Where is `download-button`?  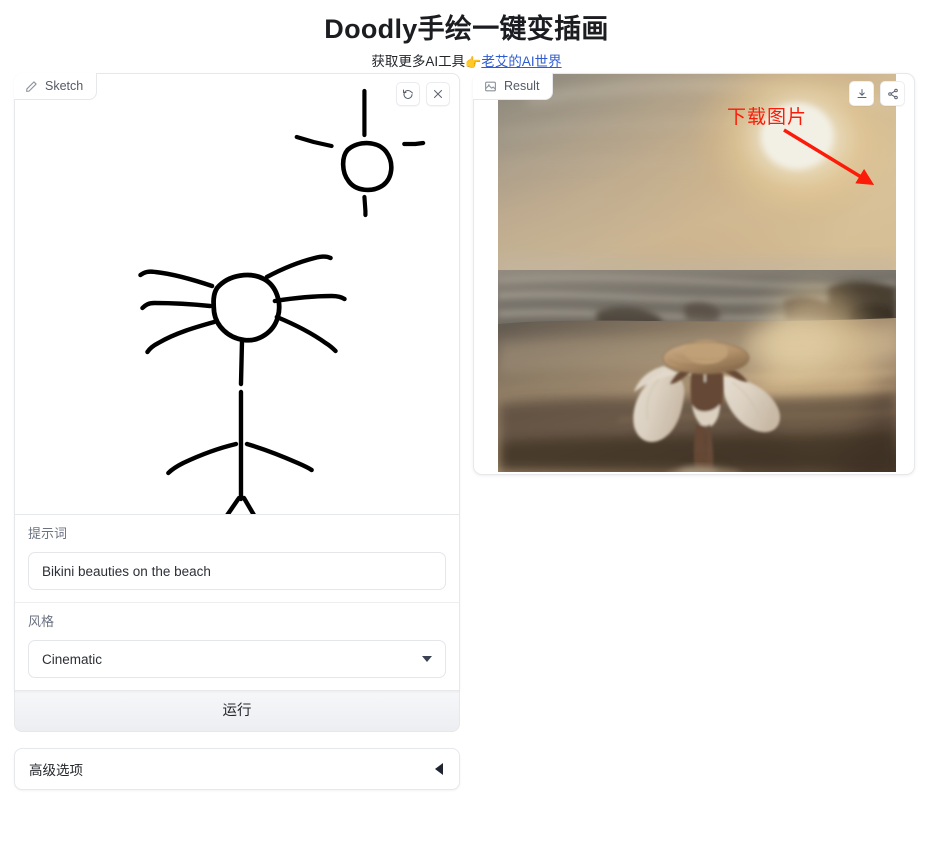 download-button is located at coordinates (861, 93).